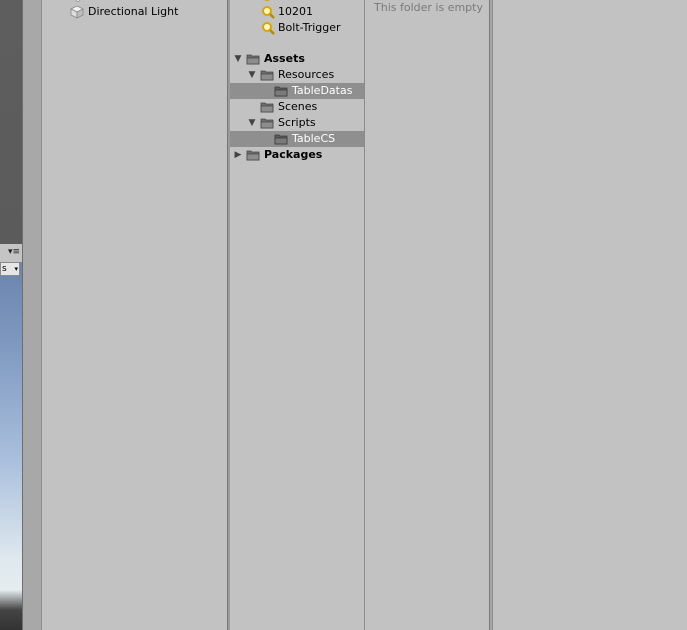 This screenshot has width=687, height=630. What do you see at coordinates (78, 1) in the screenshot?
I see `partial-cube-icon` at bounding box center [78, 1].